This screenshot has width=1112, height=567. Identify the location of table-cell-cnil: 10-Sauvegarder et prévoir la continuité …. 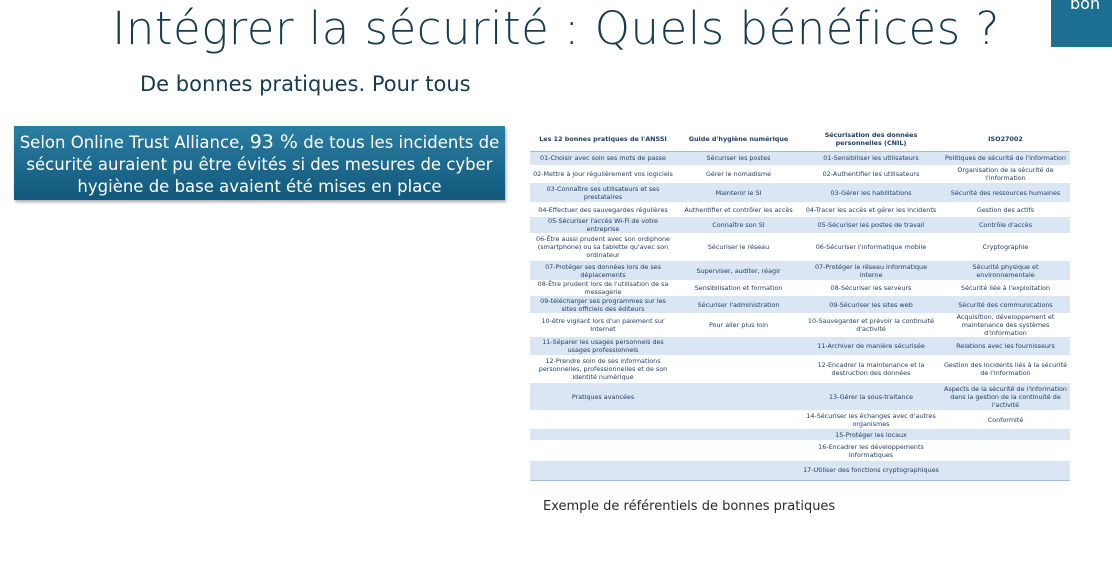
(871, 325).